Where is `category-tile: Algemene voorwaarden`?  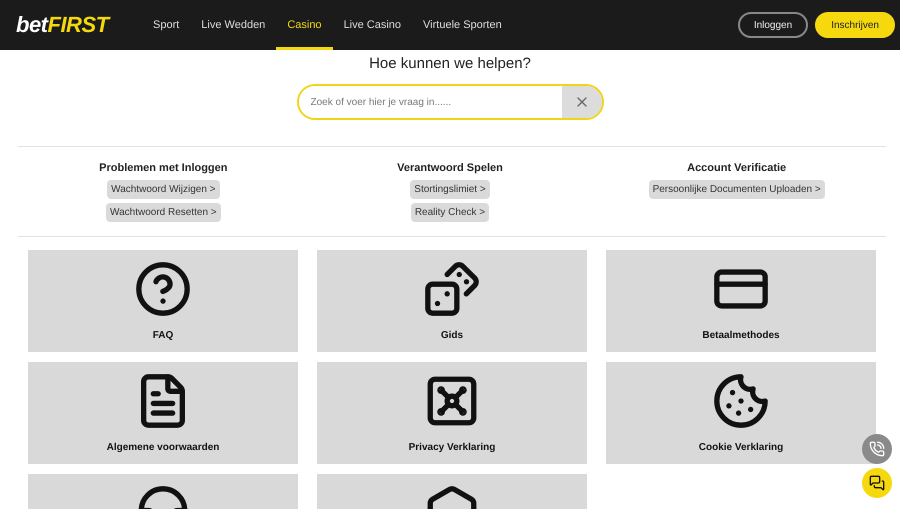 category-tile: Algemene voorwaarden is located at coordinates (163, 413).